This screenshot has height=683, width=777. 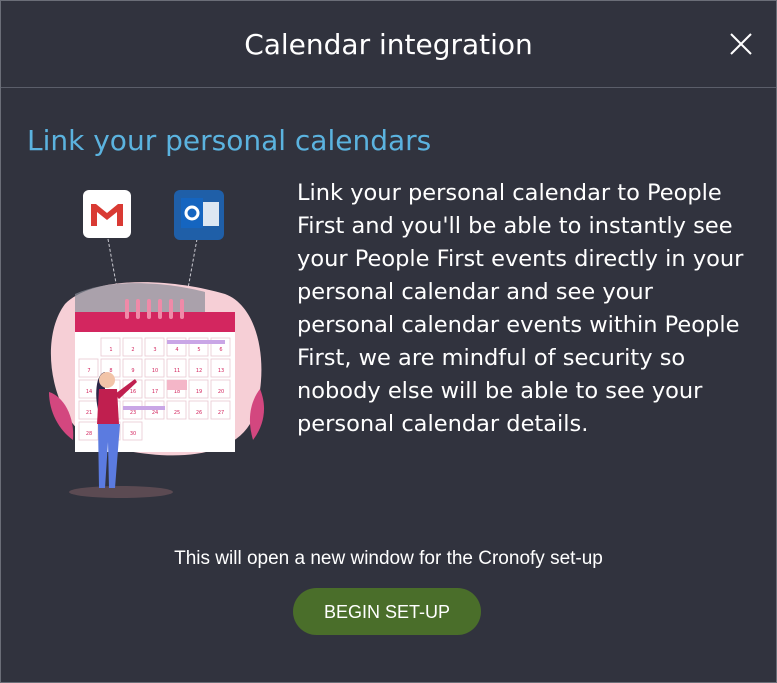 What do you see at coordinates (133, 413) in the screenshot?
I see `calendar-day-label: 23` at bounding box center [133, 413].